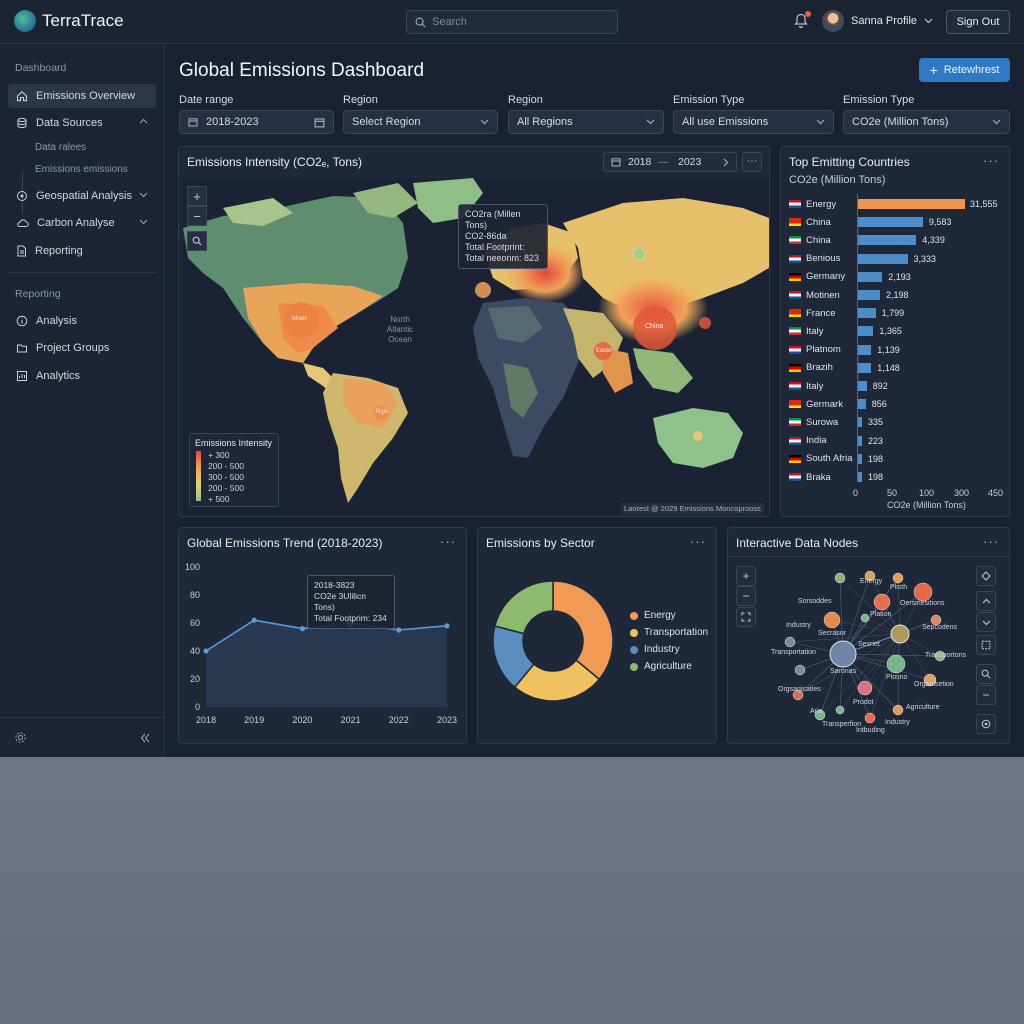 This screenshot has width=1024, height=1024. What do you see at coordinates (810, 477) in the screenshot?
I see `country-row: Braka` at bounding box center [810, 477].